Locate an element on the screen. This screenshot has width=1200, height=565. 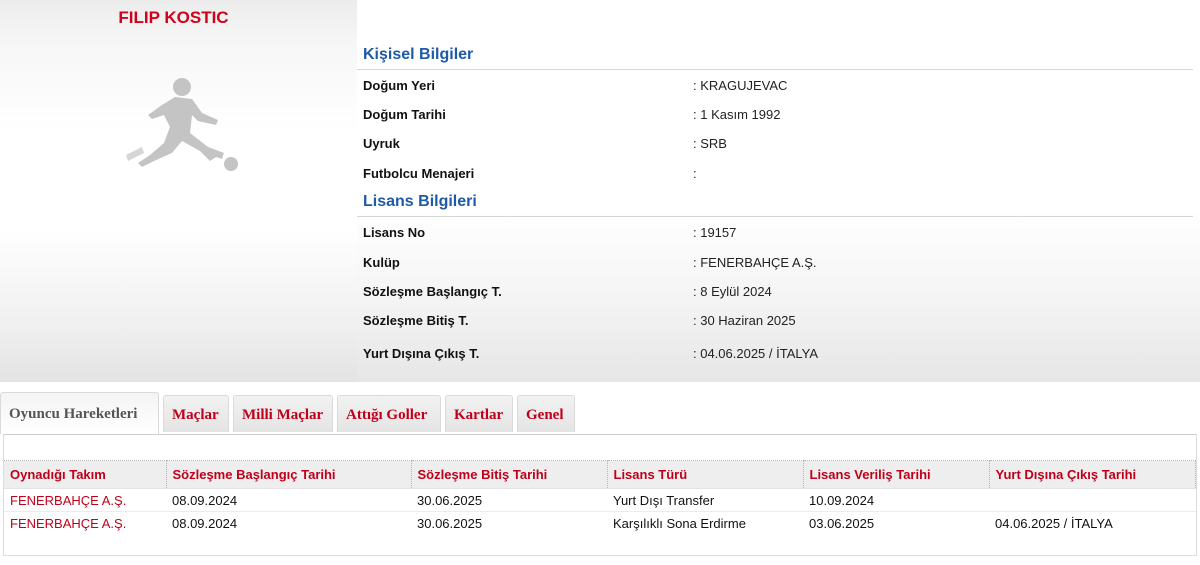
personal-info-title: Kişisel Bilgiler is located at coordinates (418, 54).